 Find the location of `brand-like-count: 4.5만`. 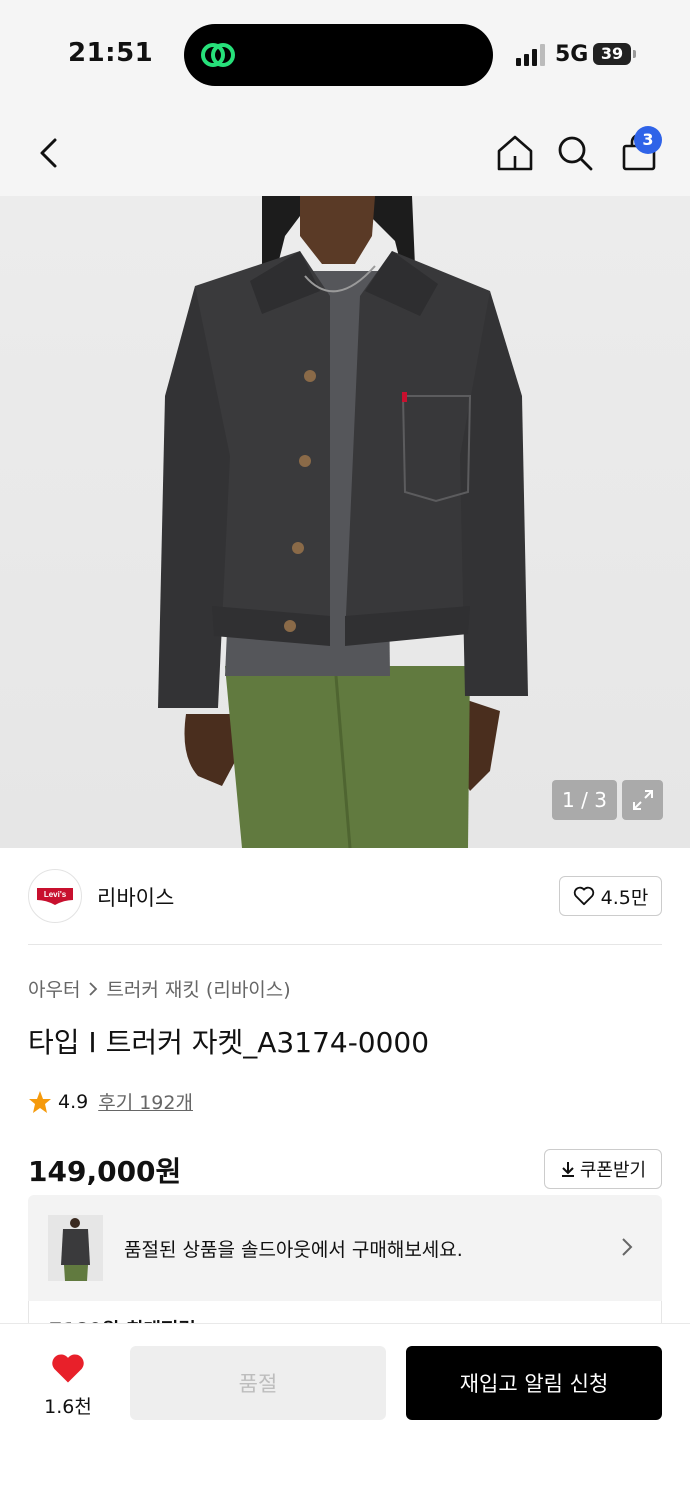

brand-like-count: 4.5만 is located at coordinates (624, 897).